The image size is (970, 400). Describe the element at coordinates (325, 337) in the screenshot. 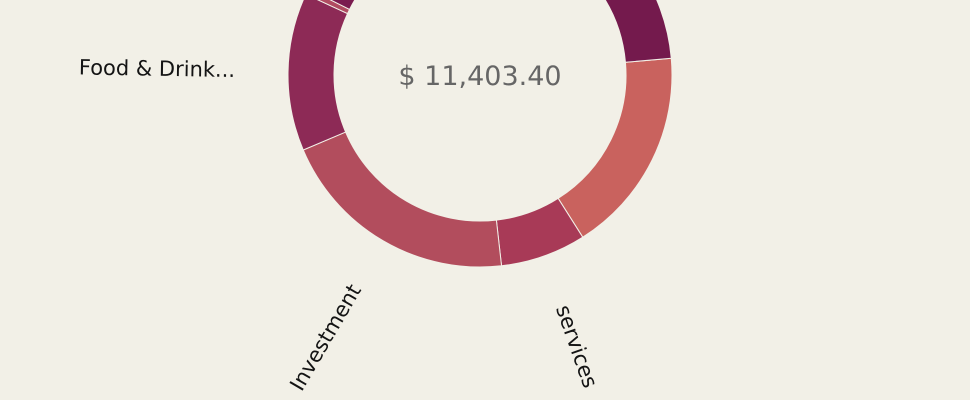

I see `slice-label: Investment` at that location.